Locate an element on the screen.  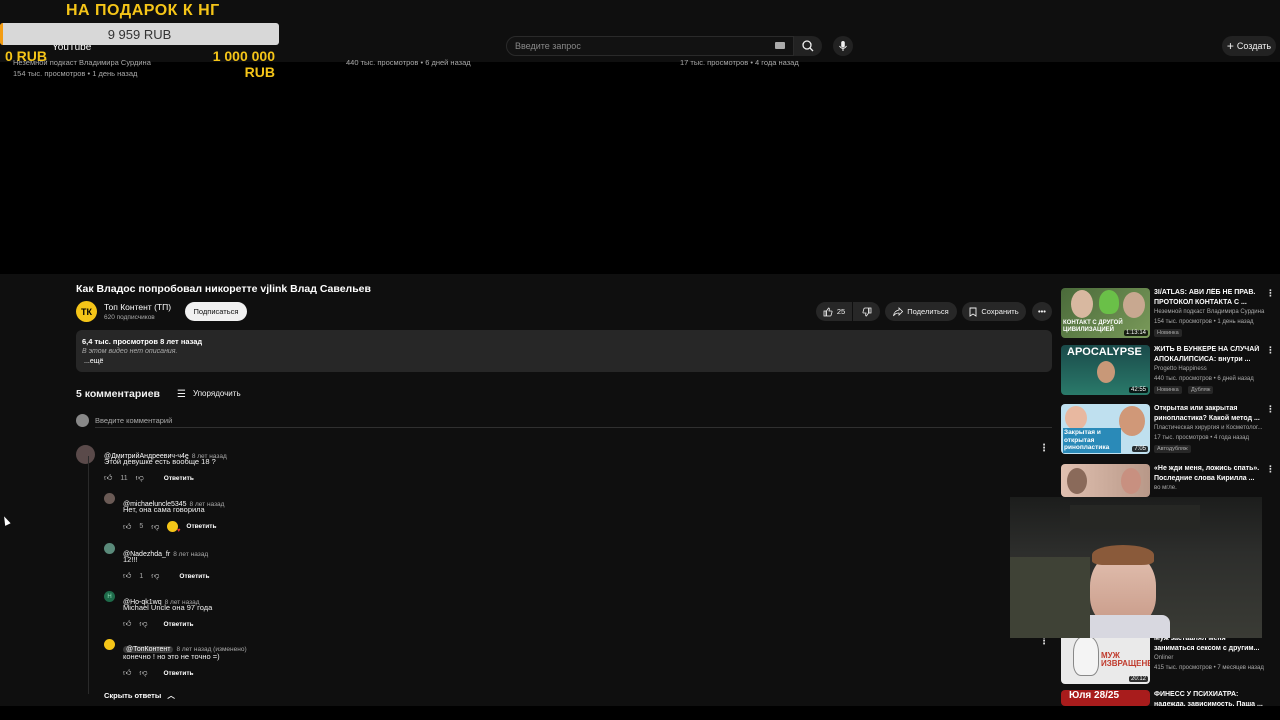
description-text: В этом видео нет описания. is located at coordinates (130, 351).